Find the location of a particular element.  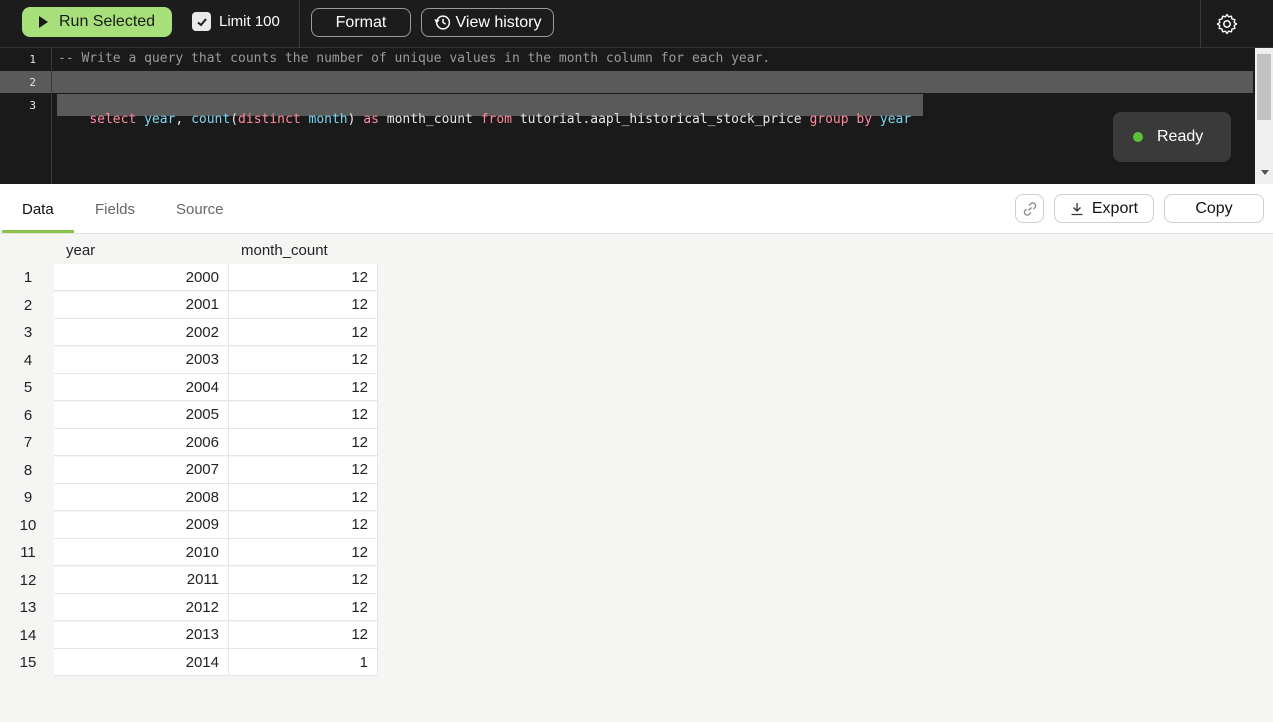

cell-year: 2008 is located at coordinates (141, 497).